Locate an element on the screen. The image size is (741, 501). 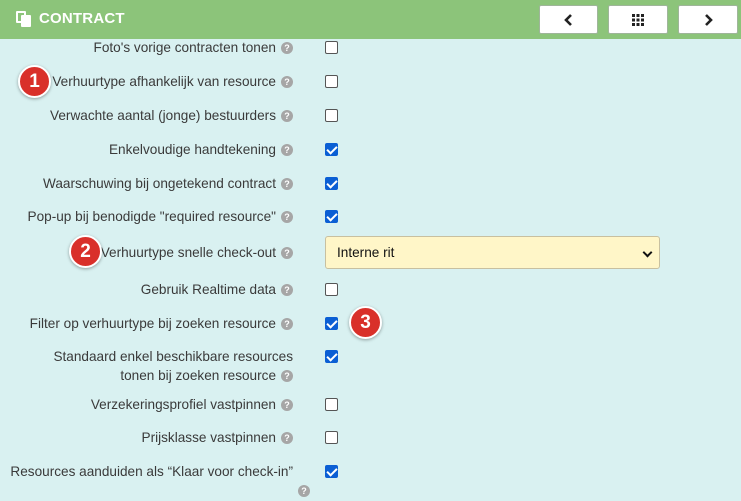
header-title: CONTRACT is located at coordinates (70, 18).